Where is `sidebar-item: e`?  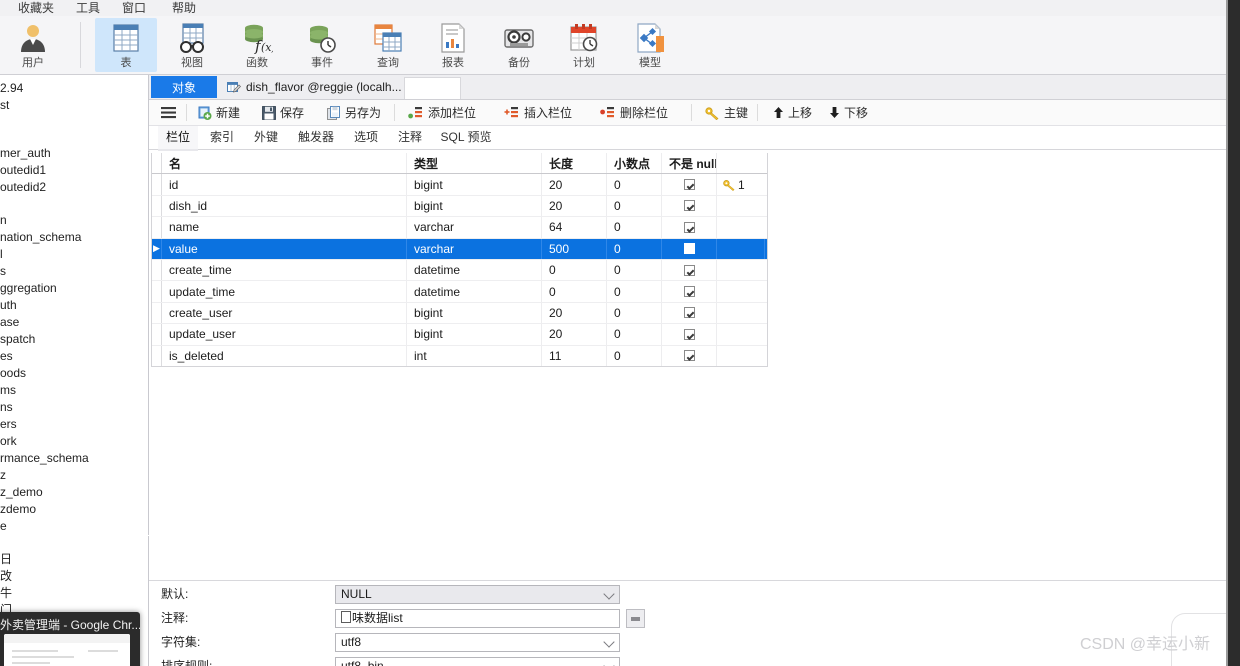 sidebar-item: e is located at coordinates (74, 526).